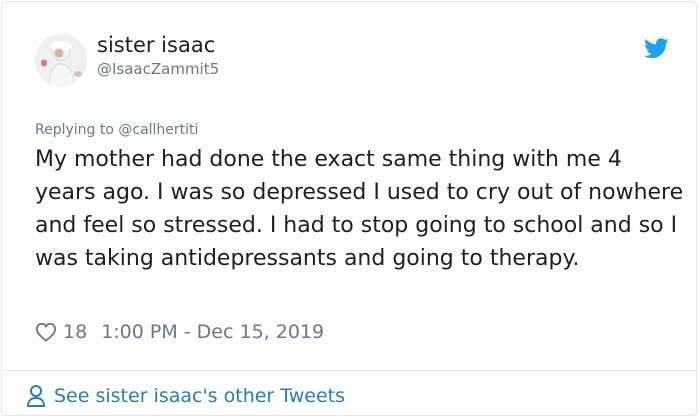  Describe the element at coordinates (156, 45) in the screenshot. I see `display-name: sister isaac` at that location.